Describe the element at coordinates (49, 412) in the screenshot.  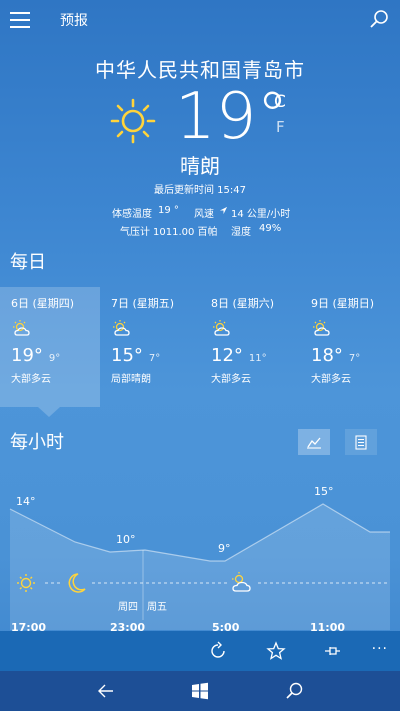
I see `selected-day-pointer` at that location.